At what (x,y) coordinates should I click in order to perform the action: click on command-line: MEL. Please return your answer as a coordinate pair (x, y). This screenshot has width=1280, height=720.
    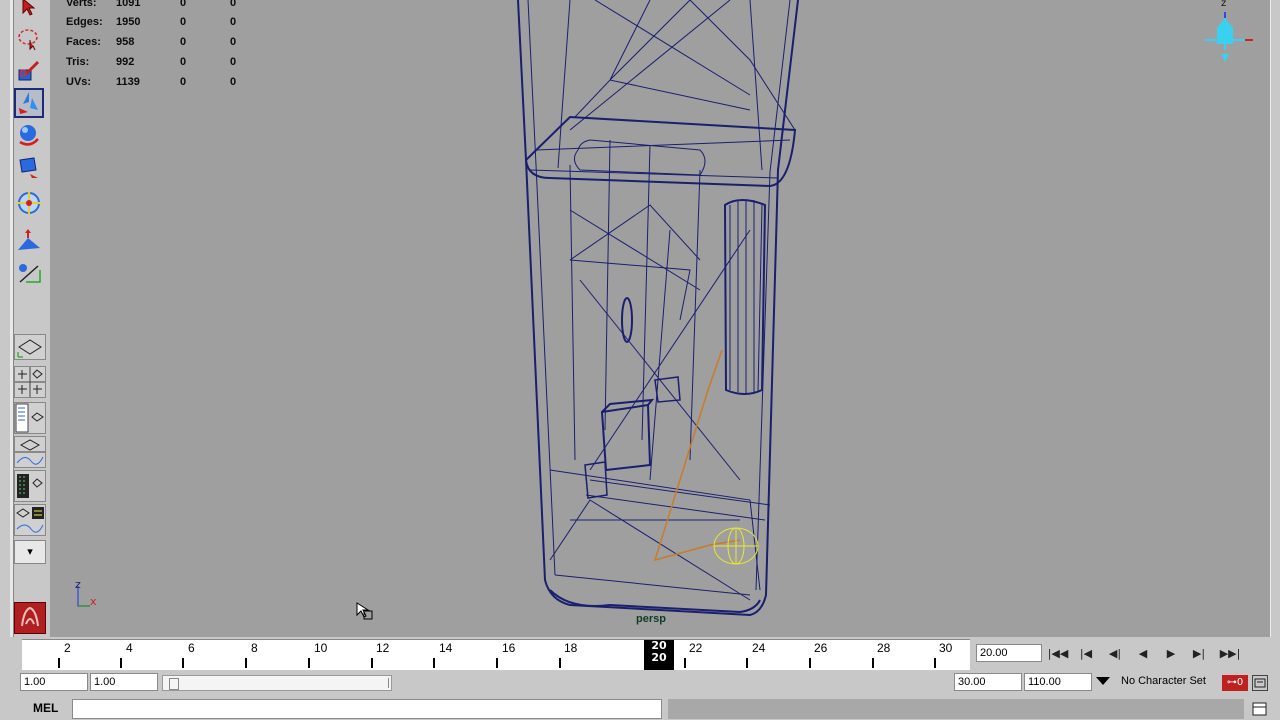
    Looking at the image, I should click on (640, 708).